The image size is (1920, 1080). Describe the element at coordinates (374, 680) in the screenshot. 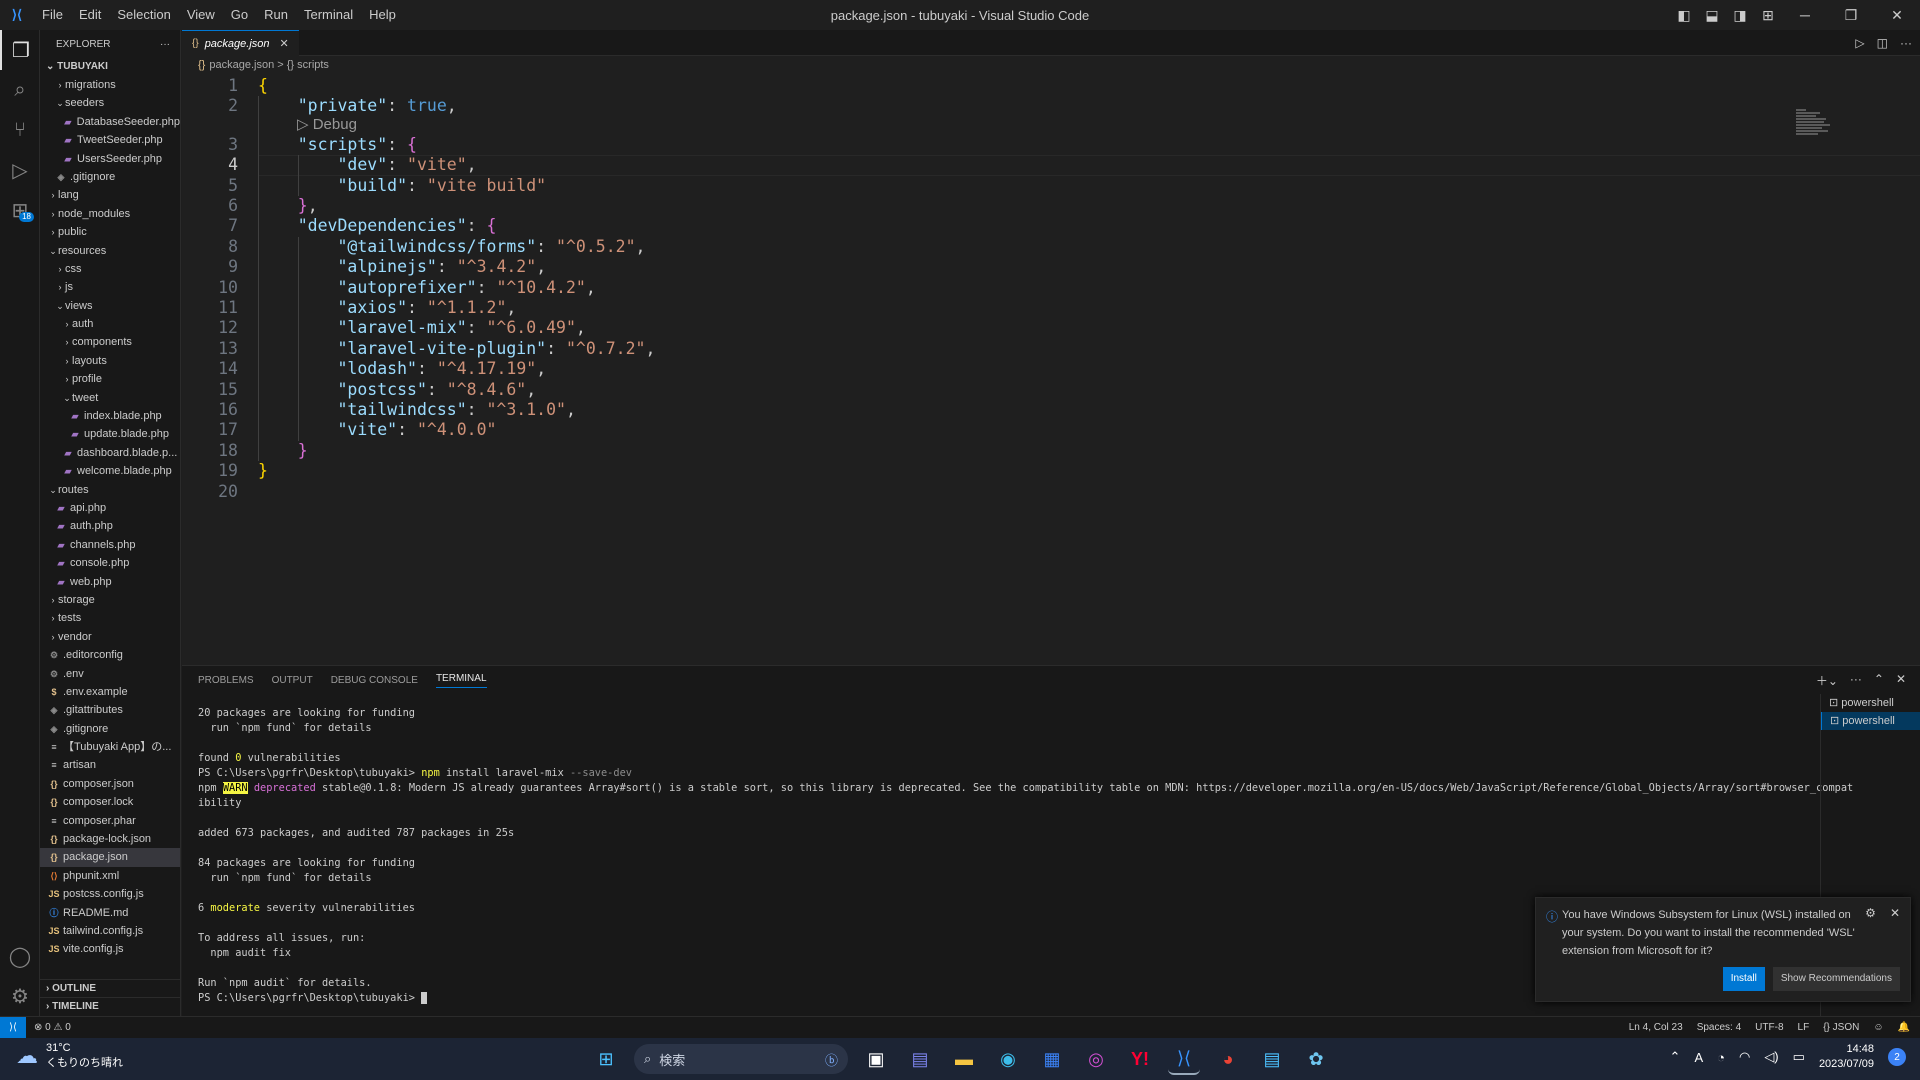

I see `panel-tab-debug-console: DEBUG CONSOLE` at that location.